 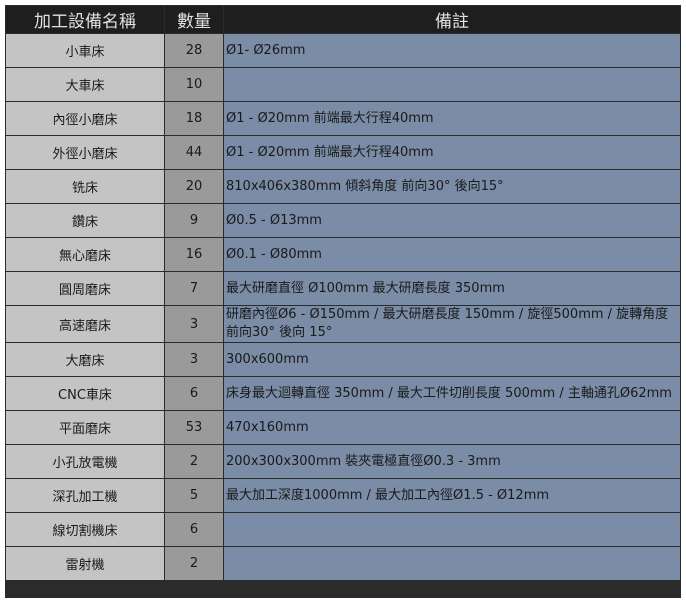 What do you see at coordinates (194, 427) in the screenshot?
I see `quantity-cell: 53` at bounding box center [194, 427].